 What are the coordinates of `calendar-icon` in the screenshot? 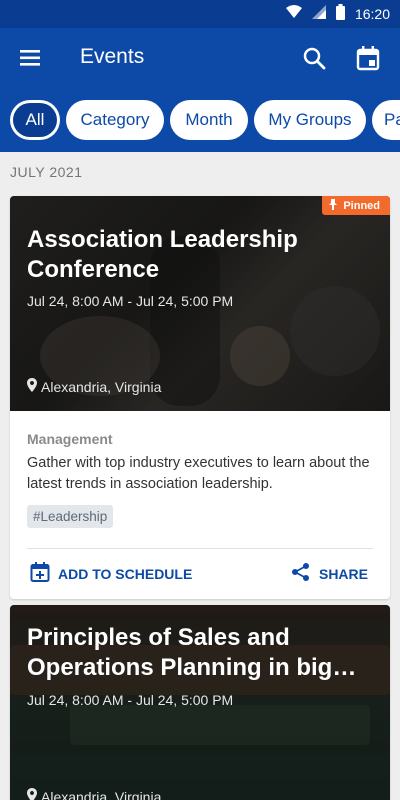 It's located at (368, 58).